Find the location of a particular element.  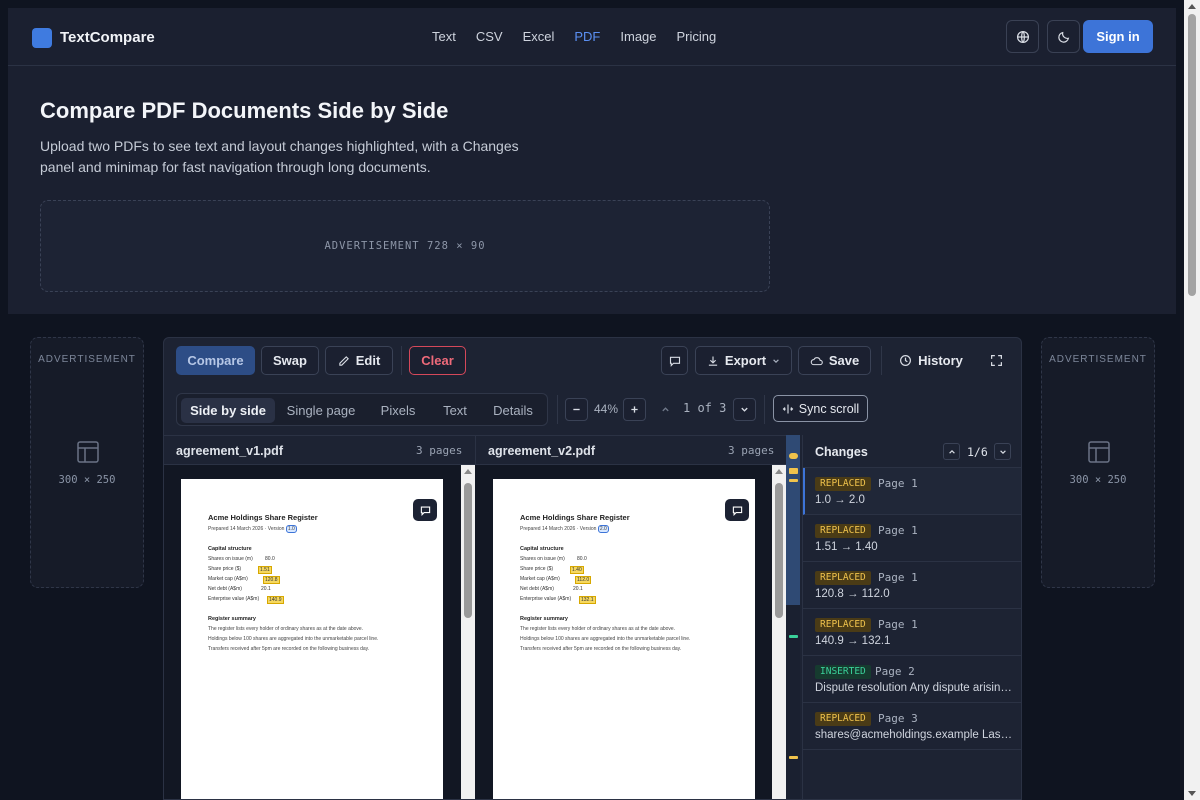

changed-value: 1.51 is located at coordinates (265, 570).